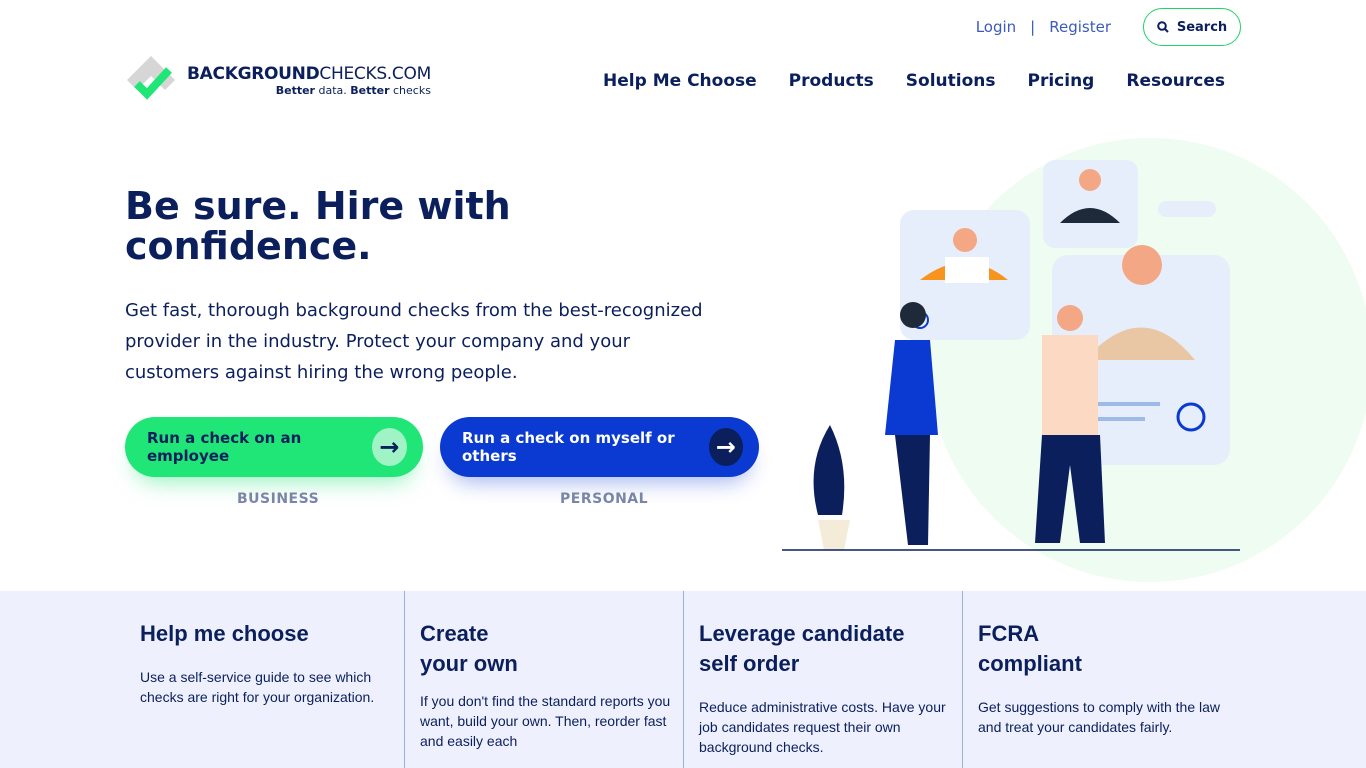 The width and height of the screenshot is (1366, 768). What do you see at coordinates (469, 648) in the screenshot?
I see `feature-title: Create your own` at bounding box center [469, 648].